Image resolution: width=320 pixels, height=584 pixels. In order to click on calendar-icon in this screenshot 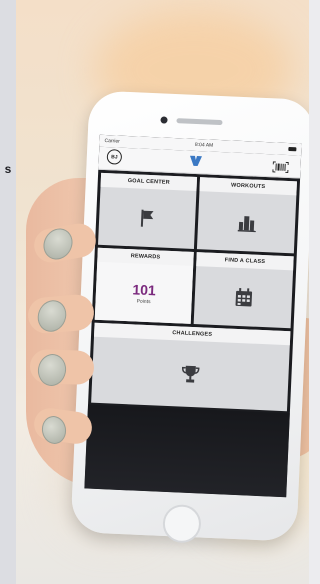, I will do `click(243, 297)`.